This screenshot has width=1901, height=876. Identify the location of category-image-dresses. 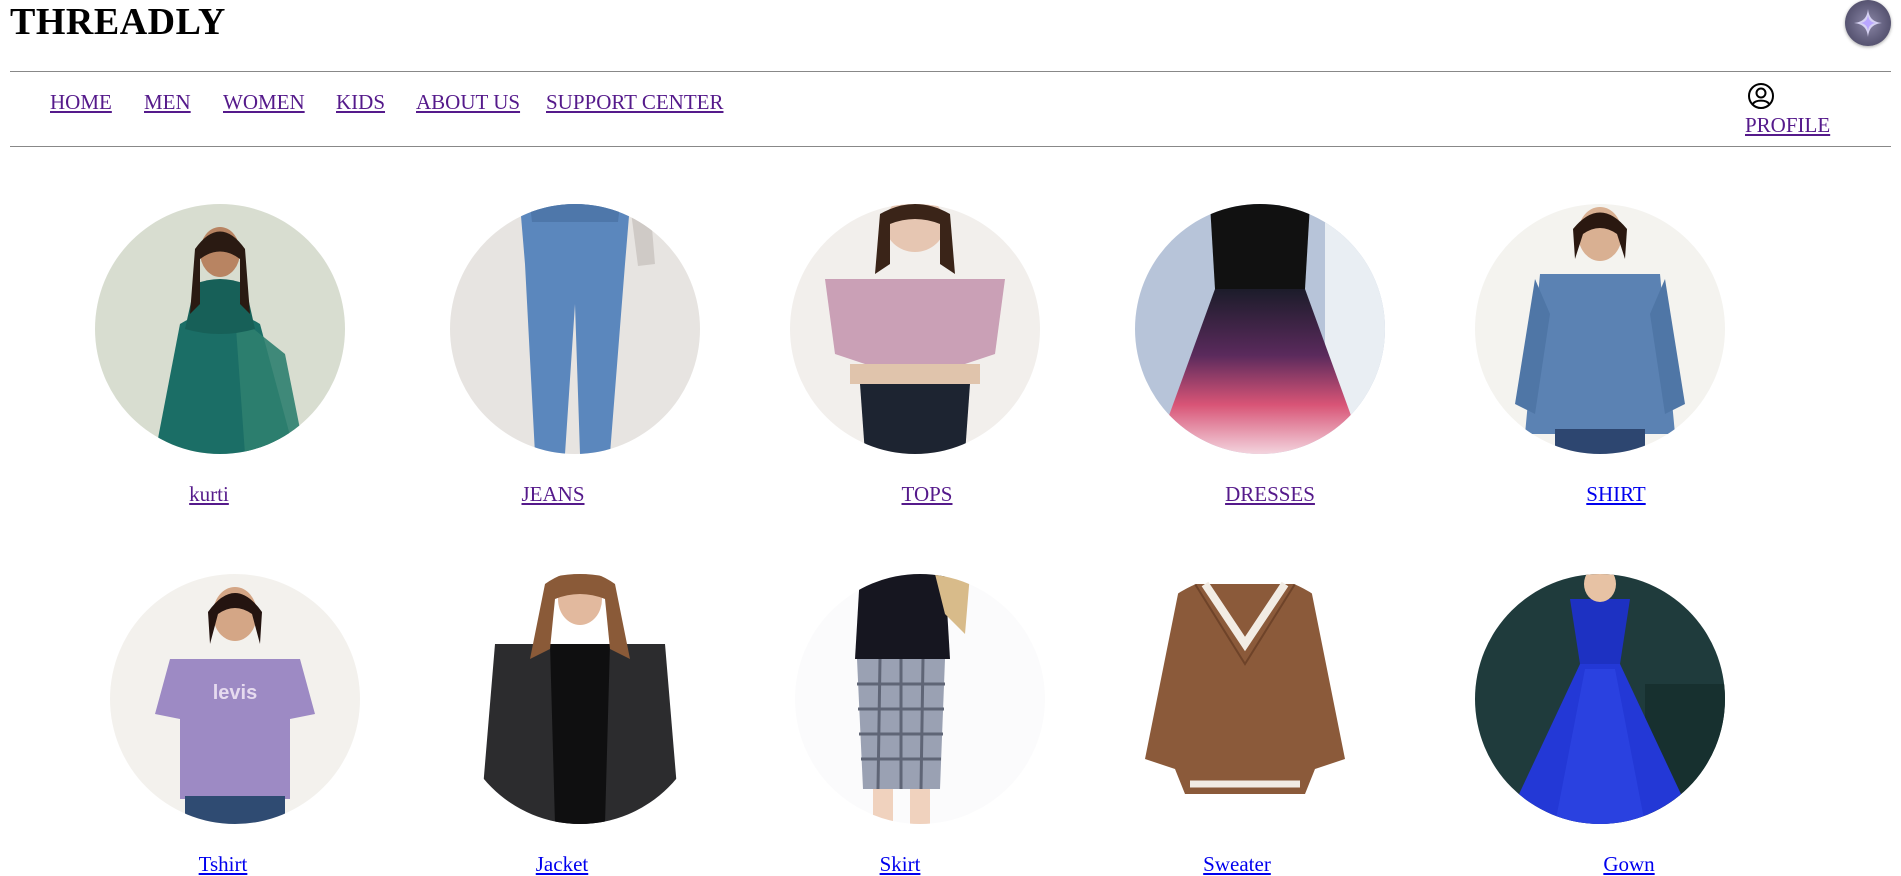
(1260, 329).